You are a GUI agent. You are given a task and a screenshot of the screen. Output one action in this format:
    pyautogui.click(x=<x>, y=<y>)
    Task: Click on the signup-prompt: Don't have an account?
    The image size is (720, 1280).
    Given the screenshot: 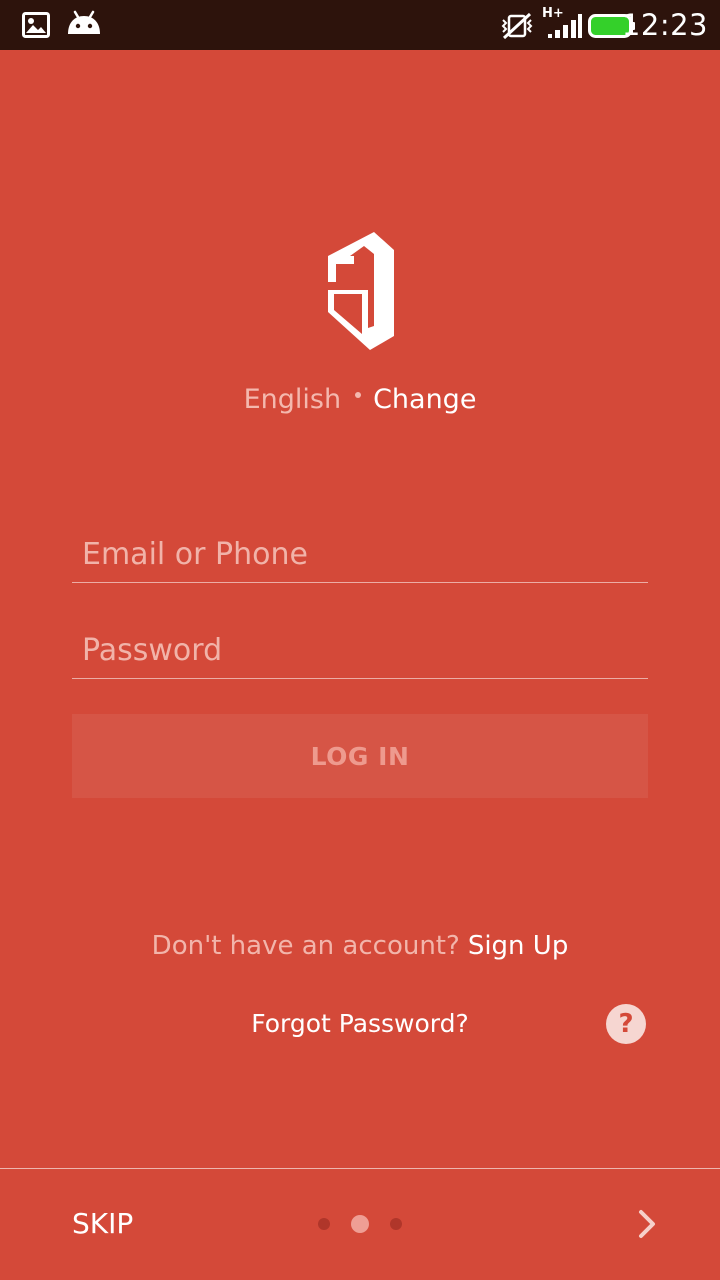 What is the action you would take?
    pyautogui.click(x=305, y=946)
    